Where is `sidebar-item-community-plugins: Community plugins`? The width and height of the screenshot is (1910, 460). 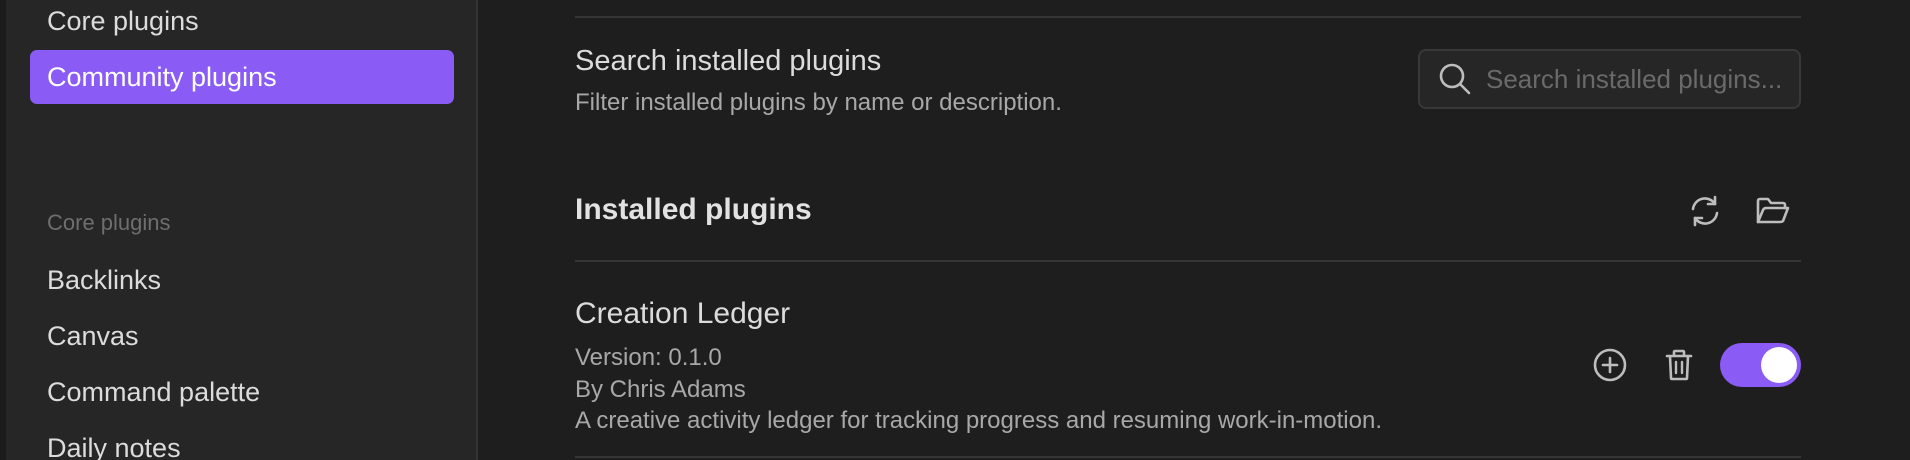
sidebar-item-community-plugins: Community plugins is located at coordinates (242, 77).